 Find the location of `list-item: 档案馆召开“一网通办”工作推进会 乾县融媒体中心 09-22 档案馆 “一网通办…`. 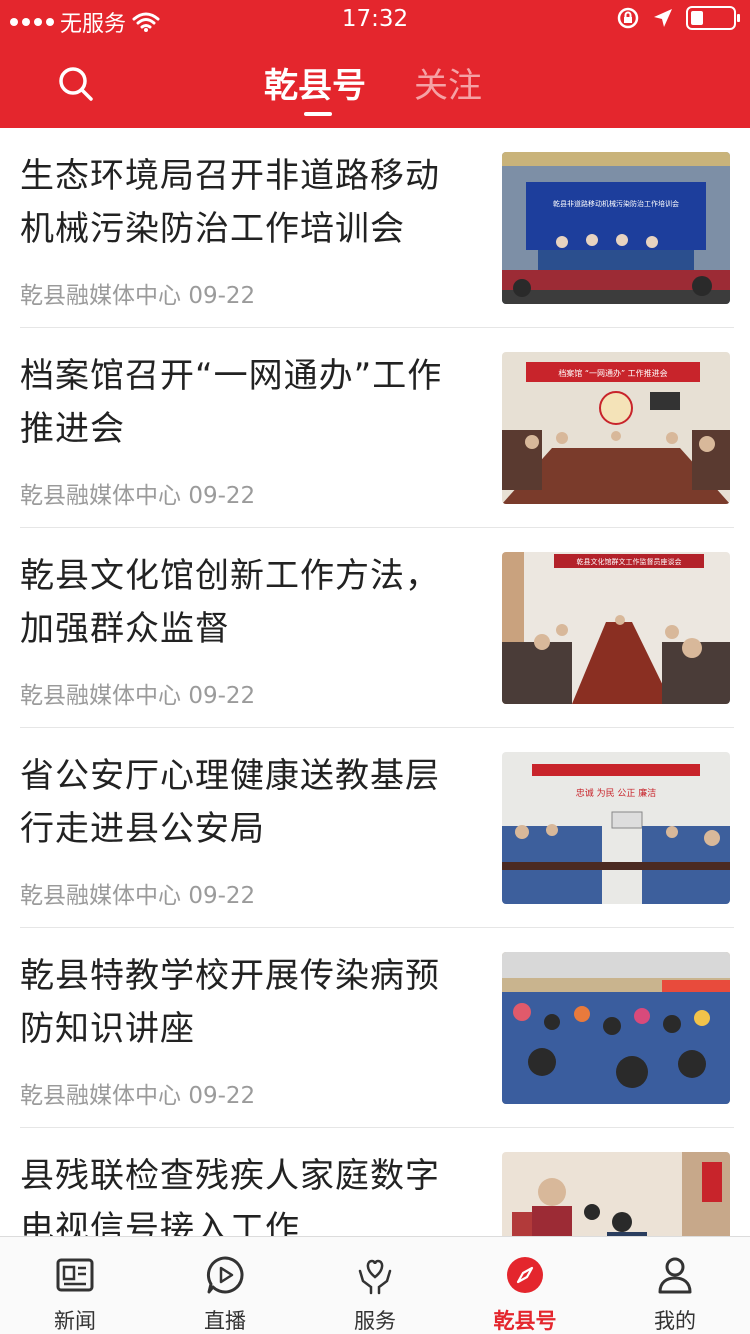

list-item: 档案馆召开“一网通办”工作推进会 乾县融媒体中心 09-22 档案馆 “一网通办… is located at coordinates (377, 428).